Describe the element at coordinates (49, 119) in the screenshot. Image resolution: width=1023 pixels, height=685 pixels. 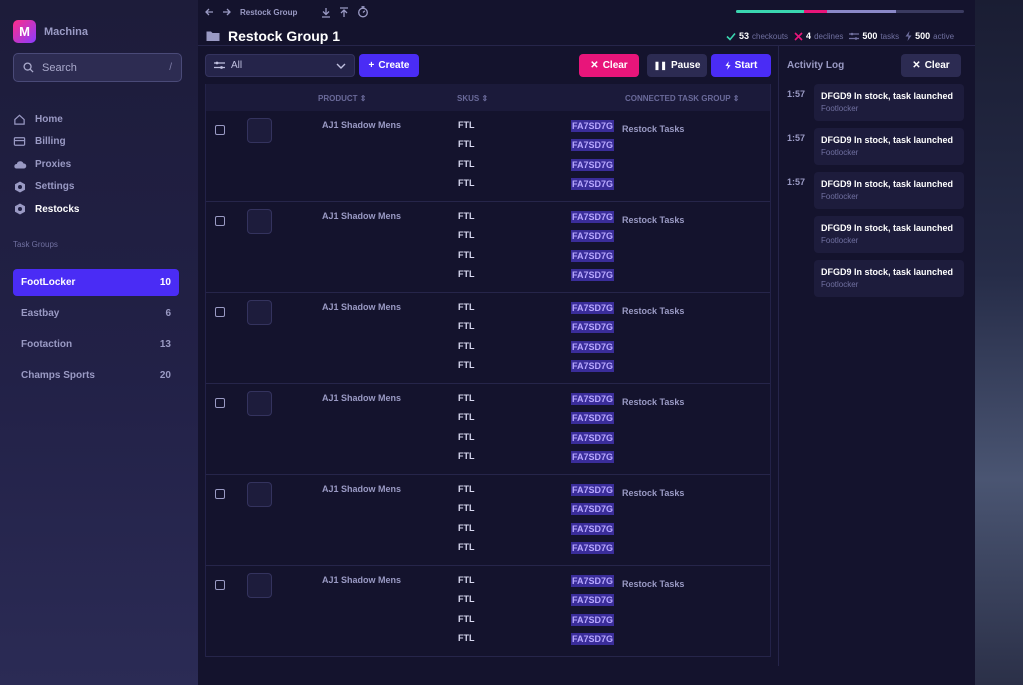
I see `nav-label: Home` at that location.